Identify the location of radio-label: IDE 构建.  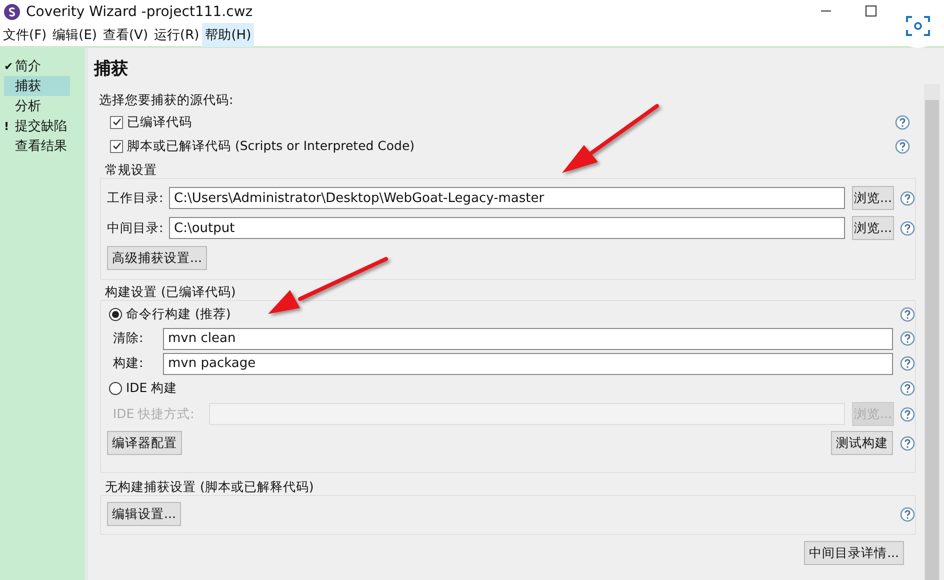
(152, 388).